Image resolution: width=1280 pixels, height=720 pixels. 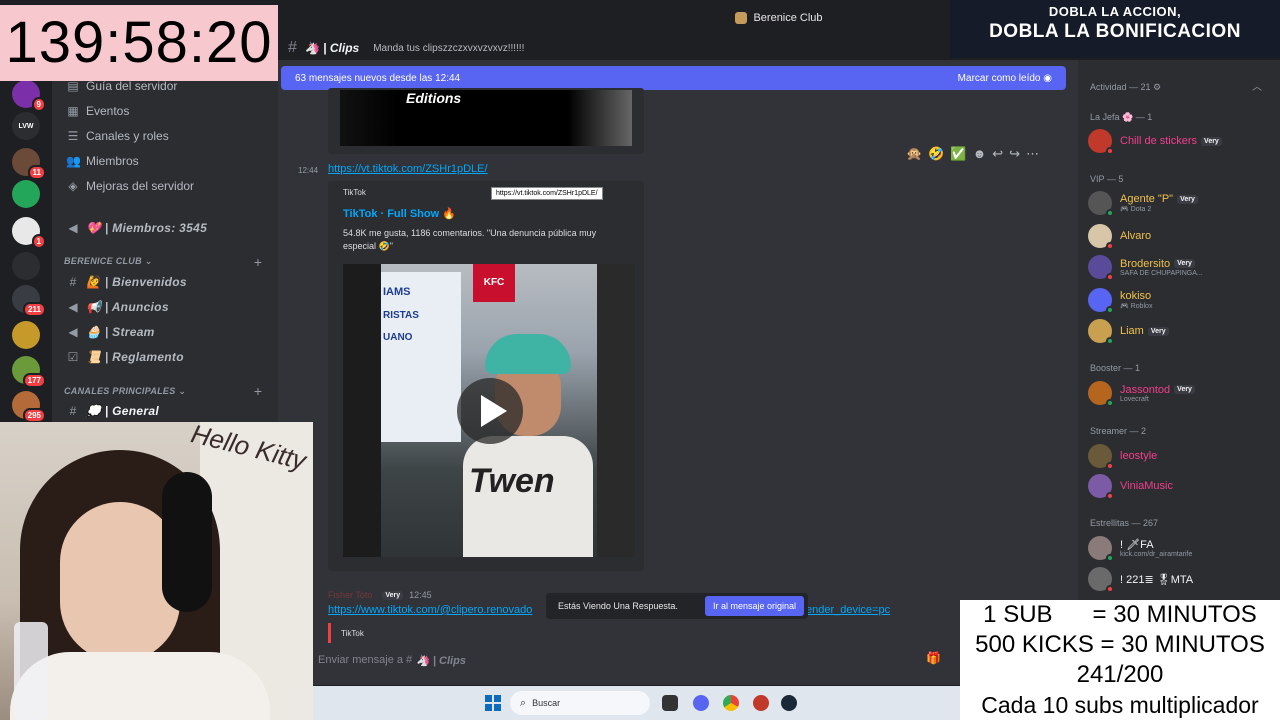 I want to click on member-row: ! 221≣ 🎖MTA, so click(x=1177, y=579).